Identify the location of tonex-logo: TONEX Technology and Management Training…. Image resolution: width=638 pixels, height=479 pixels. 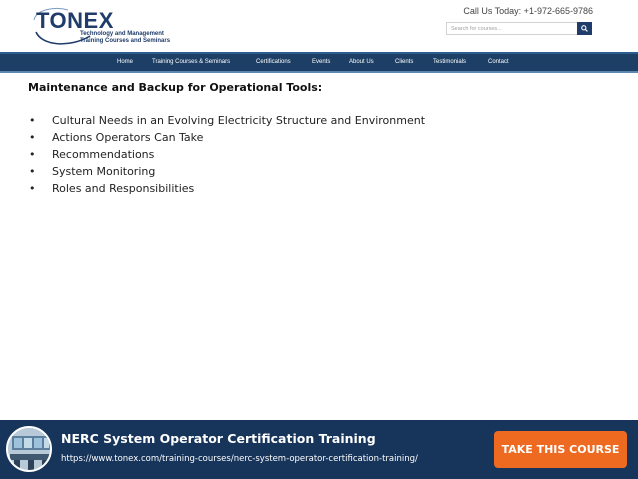
(102, 27).